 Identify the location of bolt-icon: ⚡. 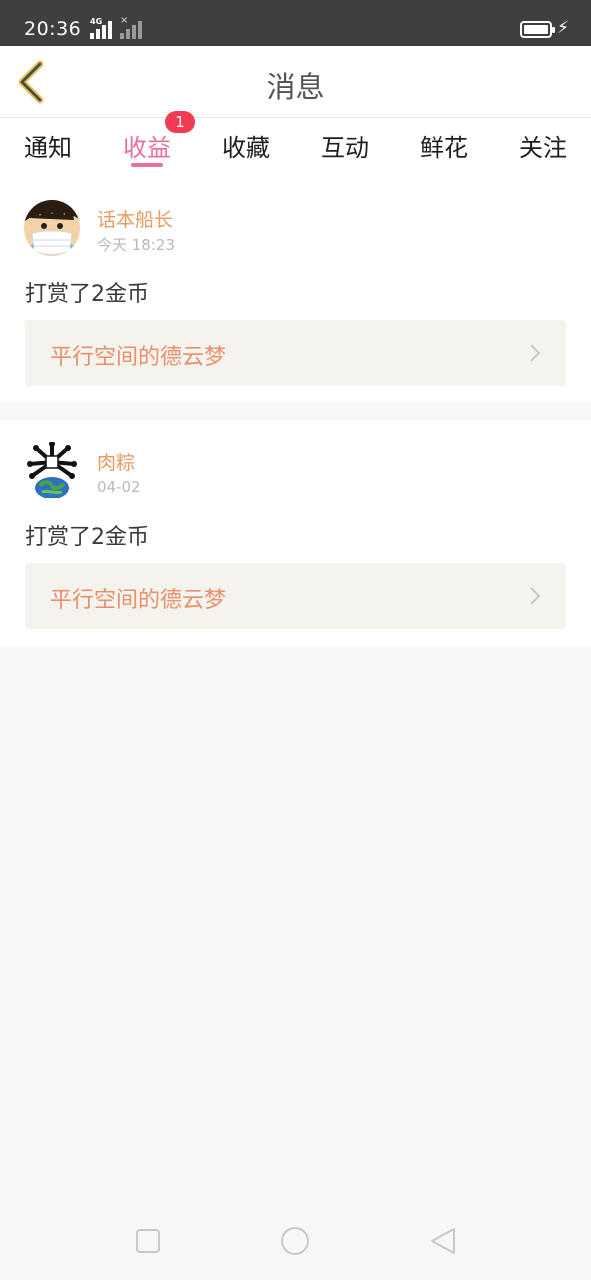
(563, 28).